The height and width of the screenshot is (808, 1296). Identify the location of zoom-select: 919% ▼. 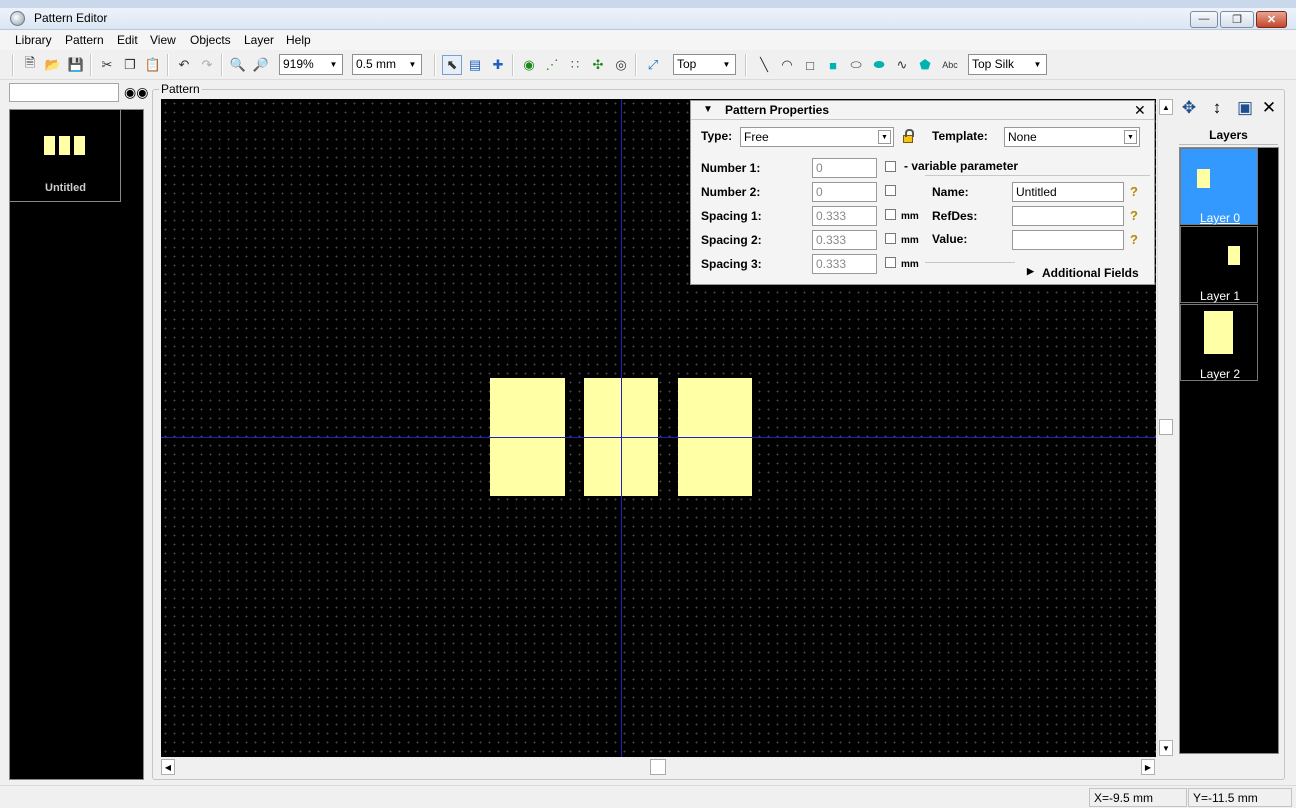
(311, 64).